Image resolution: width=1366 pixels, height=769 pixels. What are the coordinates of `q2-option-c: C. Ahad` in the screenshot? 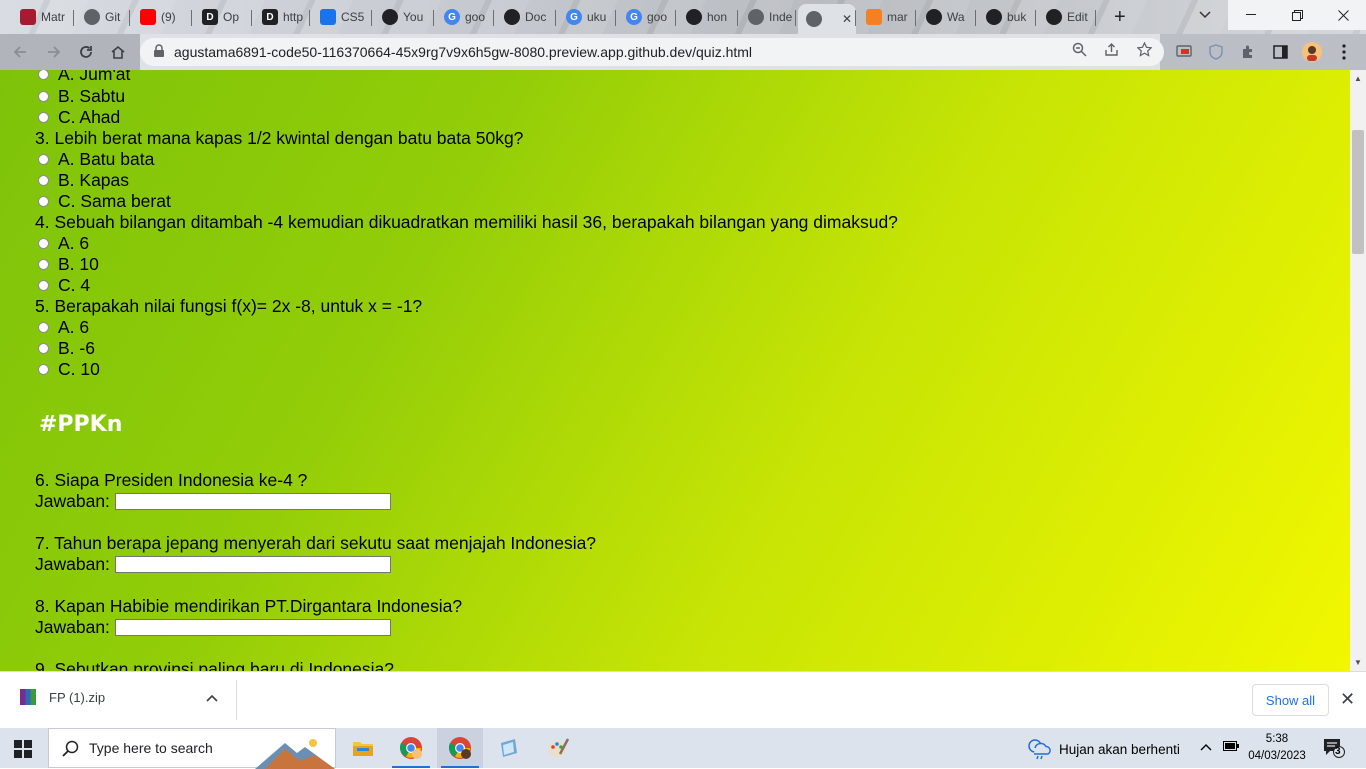 It's located at (79, 117).